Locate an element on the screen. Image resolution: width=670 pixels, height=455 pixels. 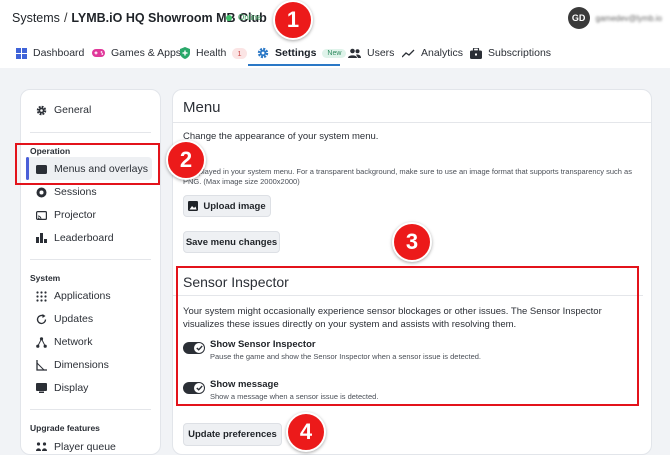
dashboard-icon is located at coordinates (21, 53).